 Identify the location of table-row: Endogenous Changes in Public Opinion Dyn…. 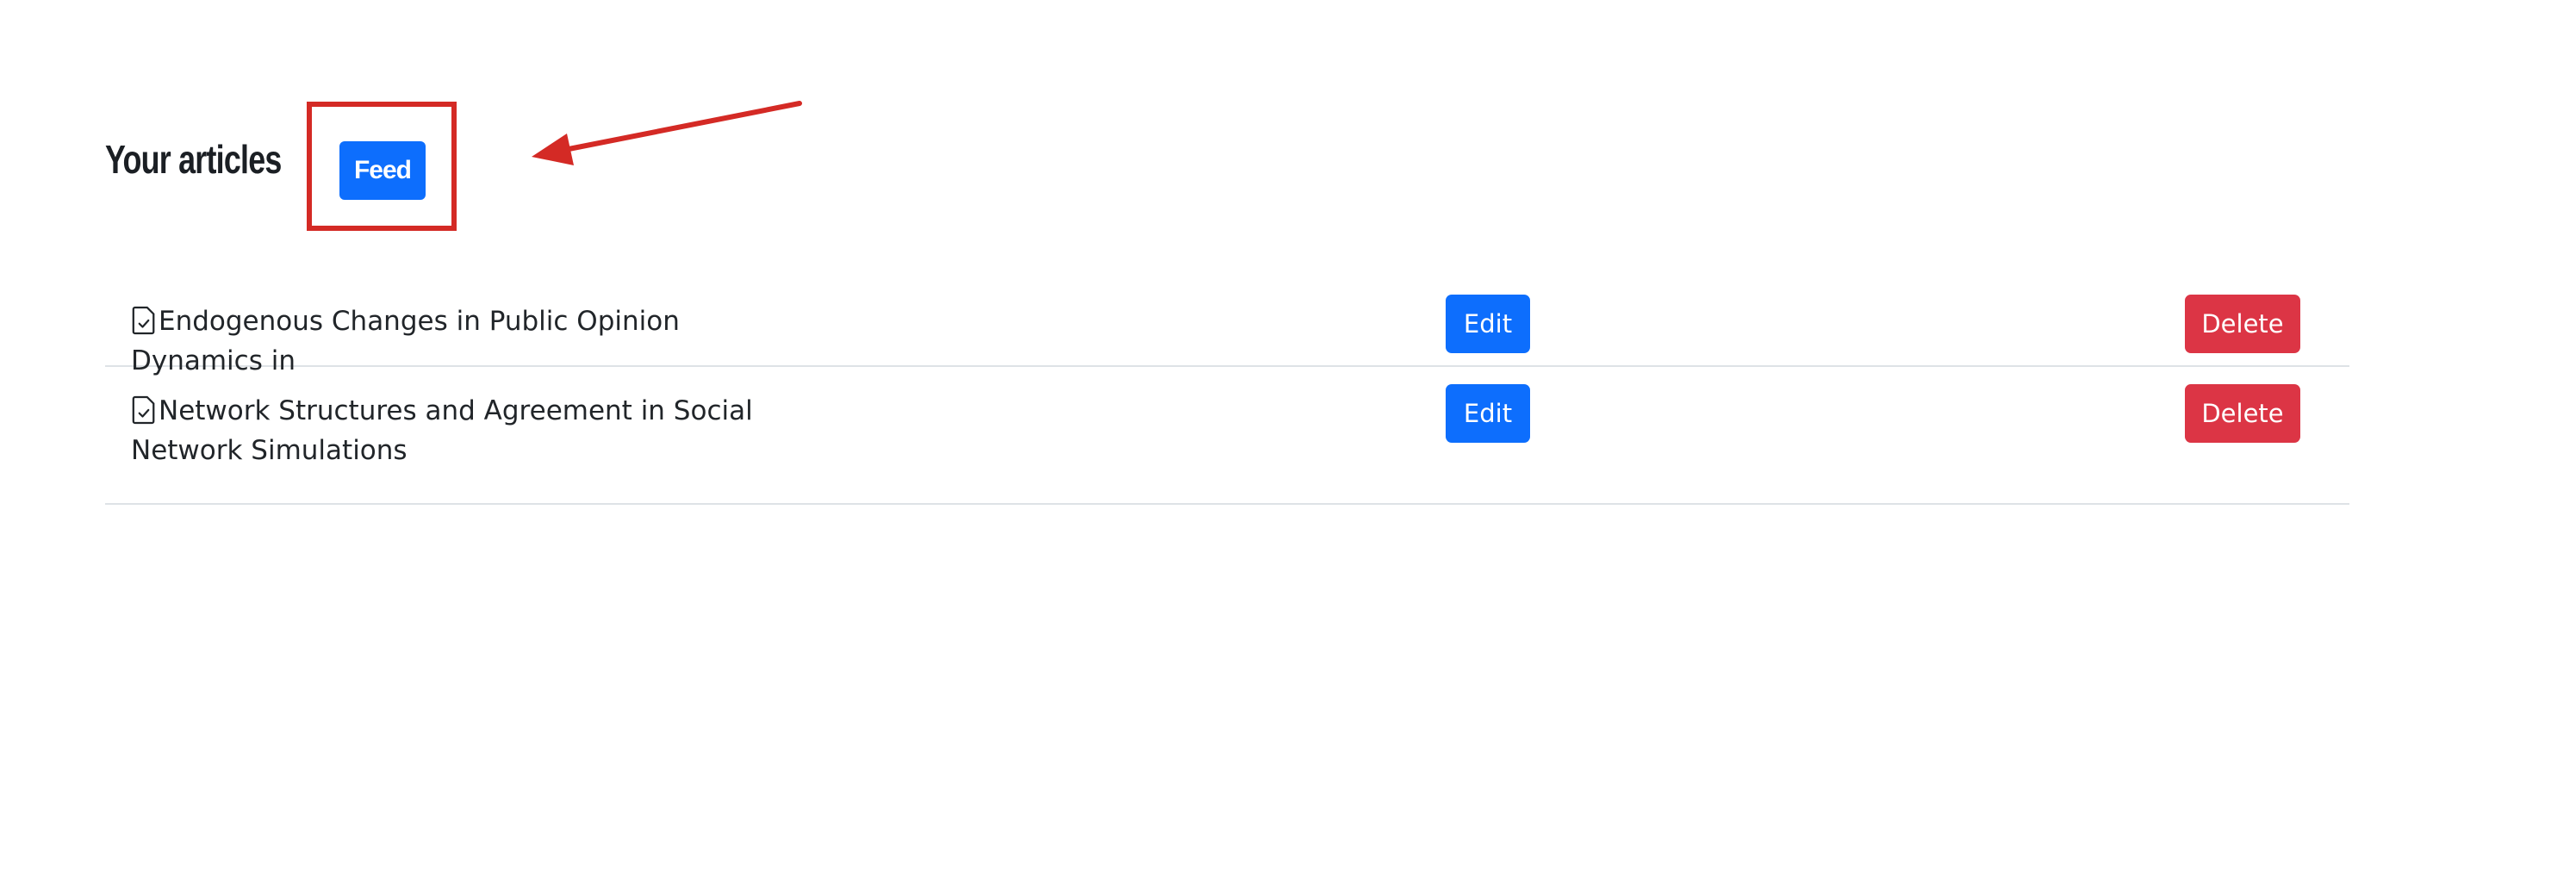
(1227, 326).